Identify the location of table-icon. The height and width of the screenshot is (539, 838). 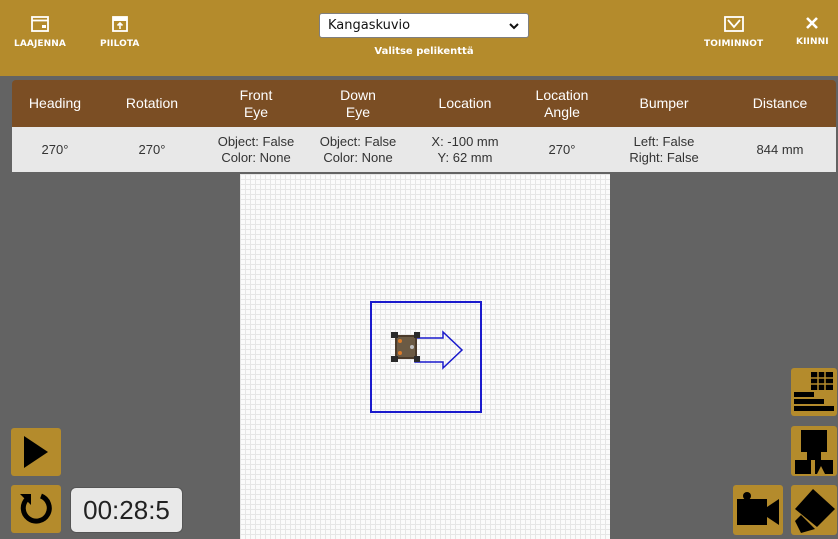
(814, 391).